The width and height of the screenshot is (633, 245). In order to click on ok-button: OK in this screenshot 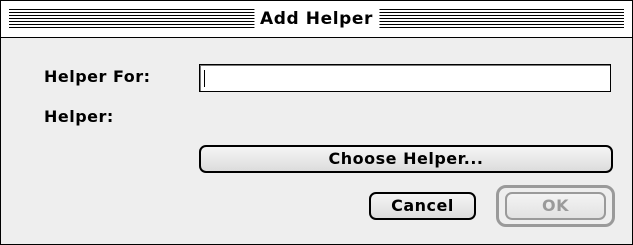, I will do `click(555, 206)`.